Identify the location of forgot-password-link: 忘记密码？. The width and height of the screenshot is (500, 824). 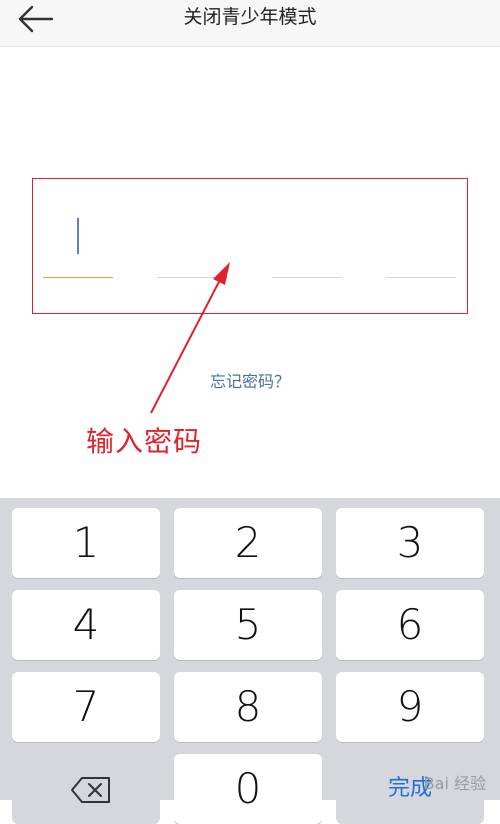
(250, 380).